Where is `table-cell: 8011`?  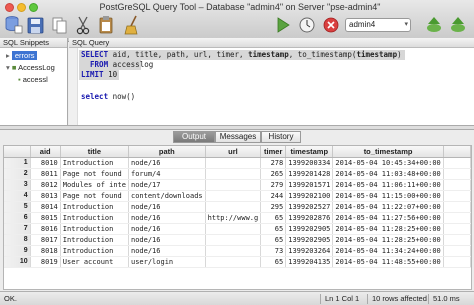
table-cell: 8011 is located at coordinates (45, 174).